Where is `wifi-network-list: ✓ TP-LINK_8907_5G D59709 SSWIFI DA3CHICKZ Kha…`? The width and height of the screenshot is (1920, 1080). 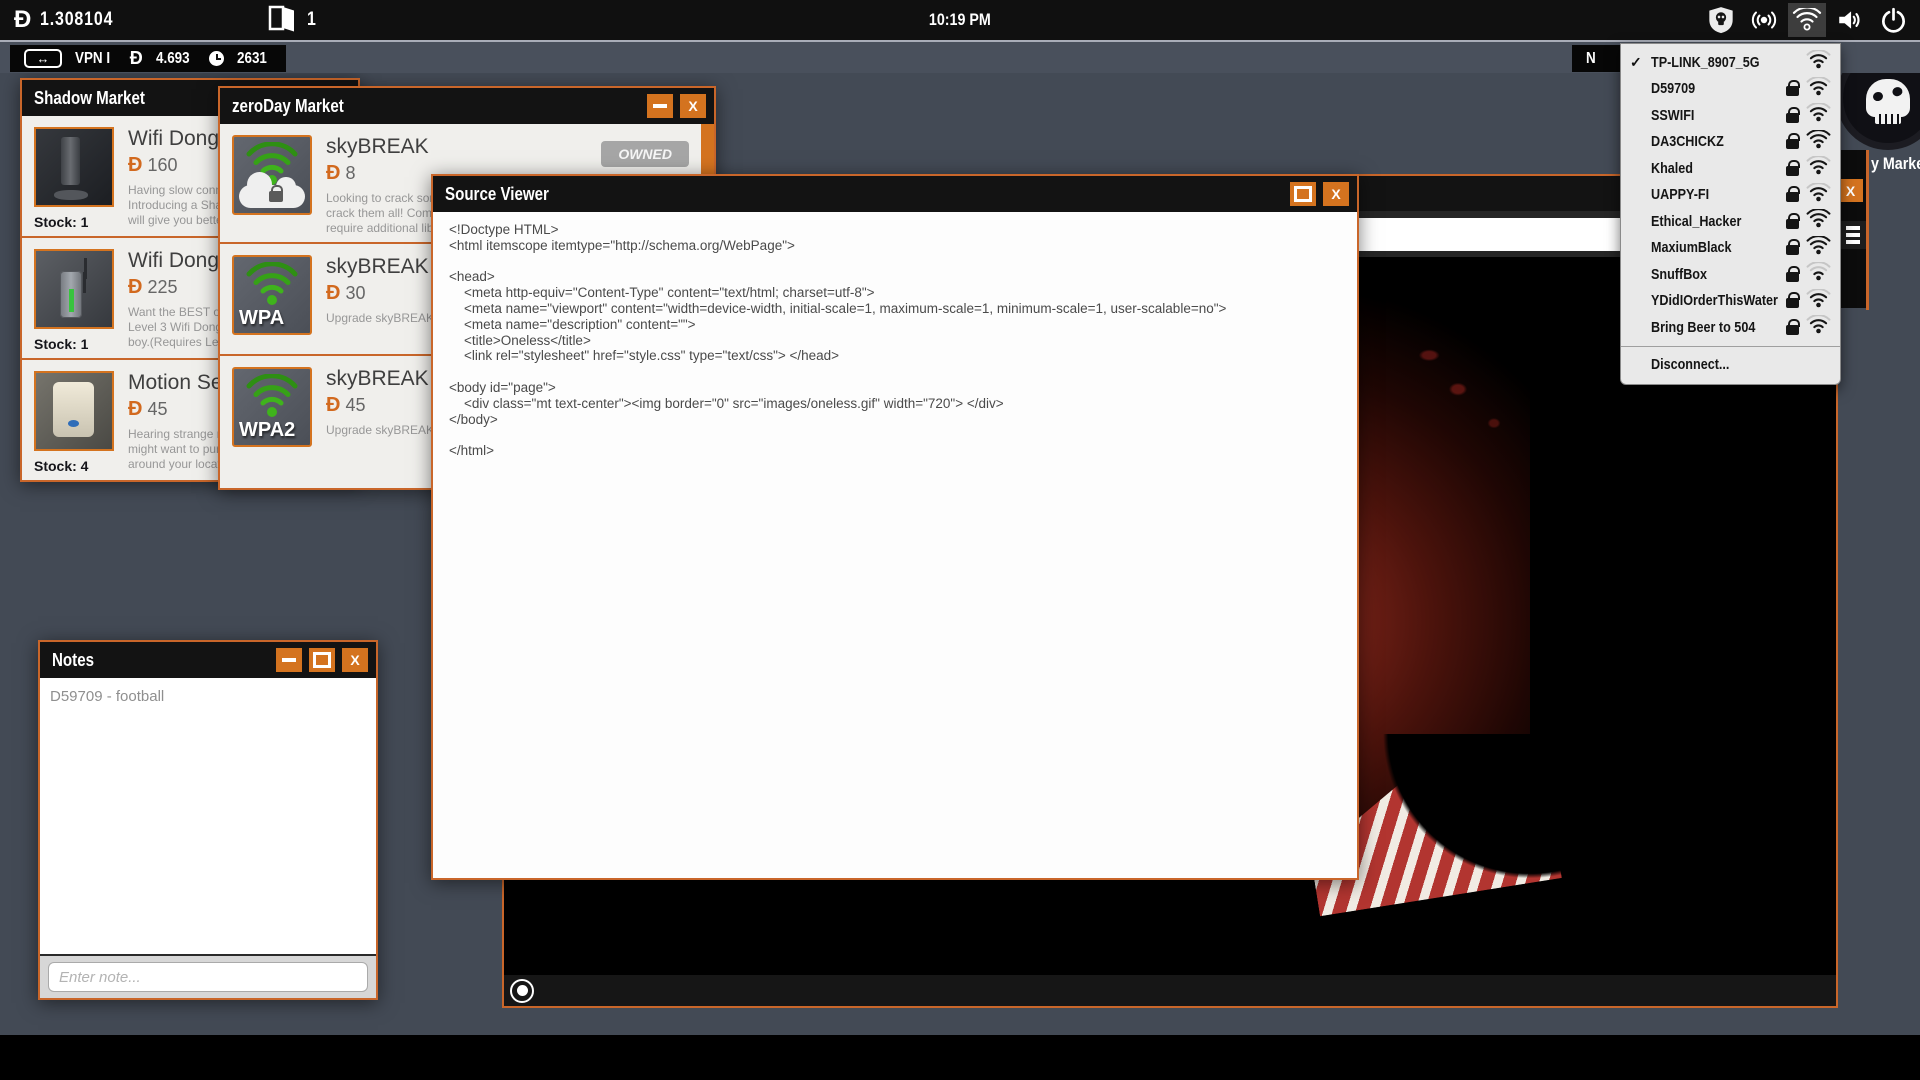 wifi-network-list: ✓ TP-LINK_8907_5G D59709 SSWIFI DA3CHICKZ Kha… is located at coordinates (1730, 195).